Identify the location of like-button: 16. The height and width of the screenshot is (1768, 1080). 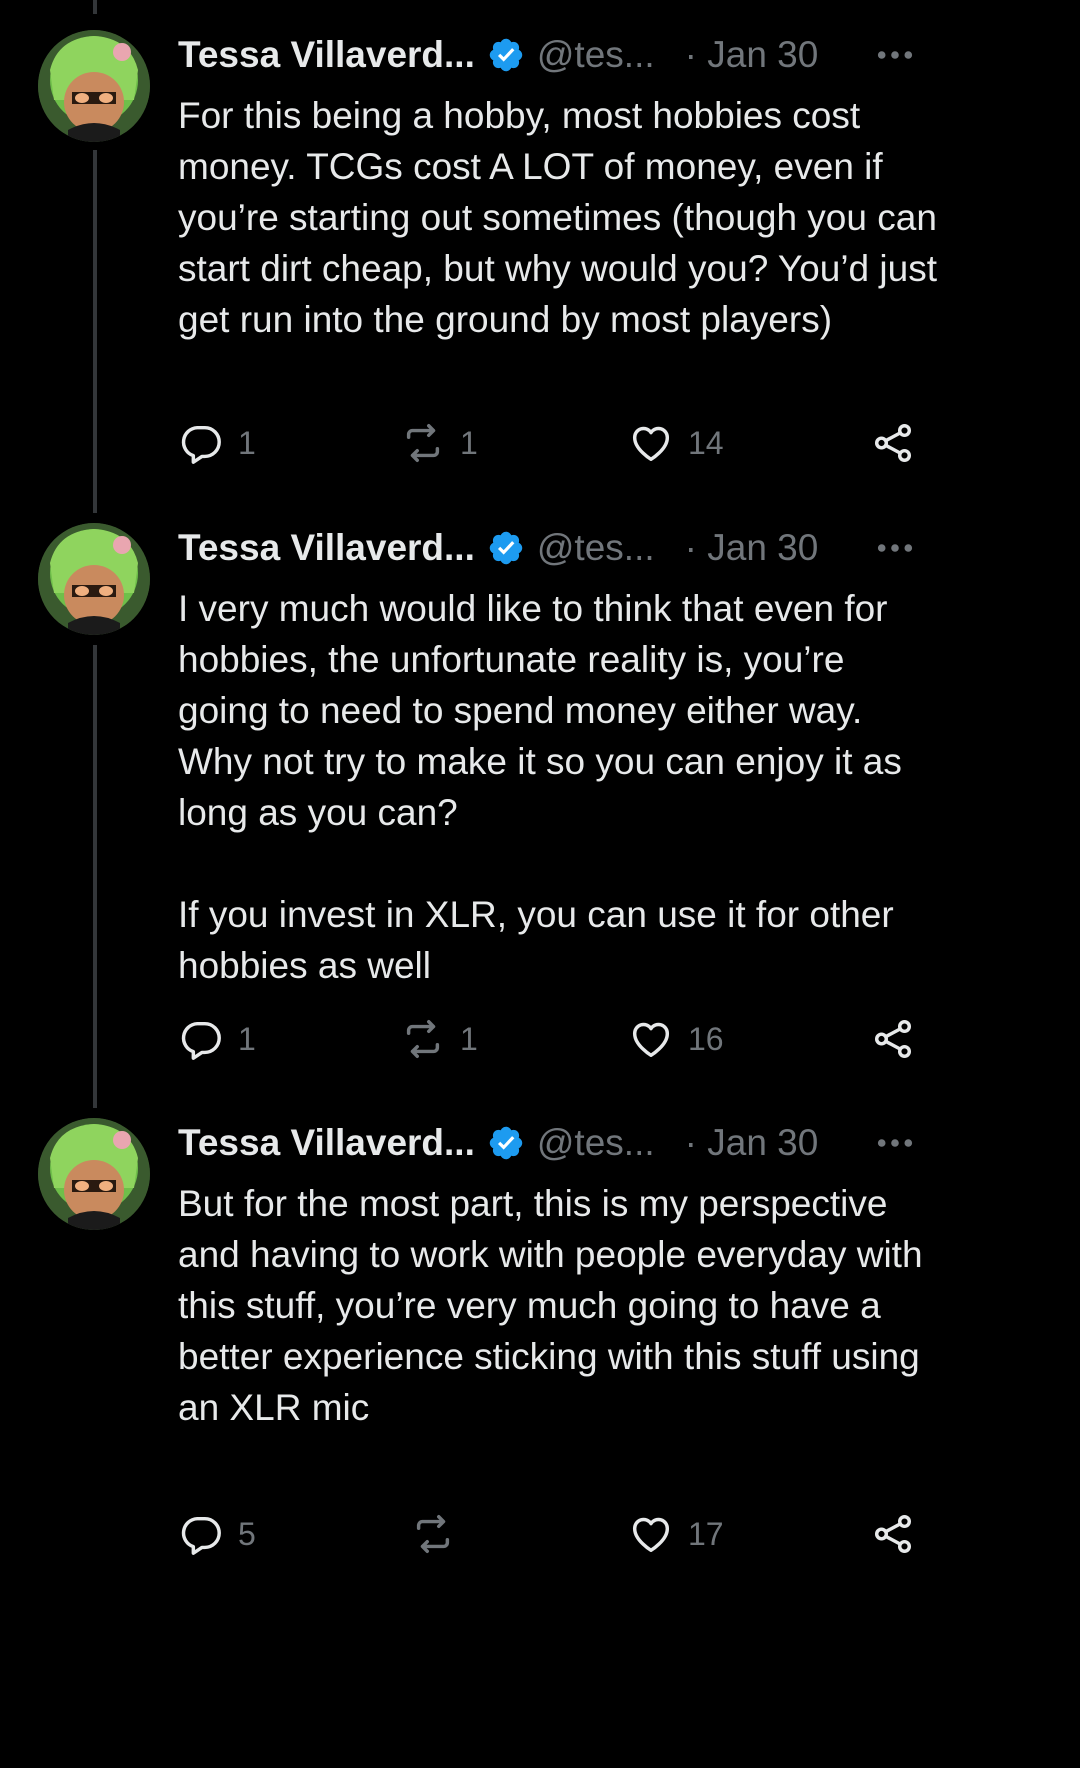
(676, 1039).